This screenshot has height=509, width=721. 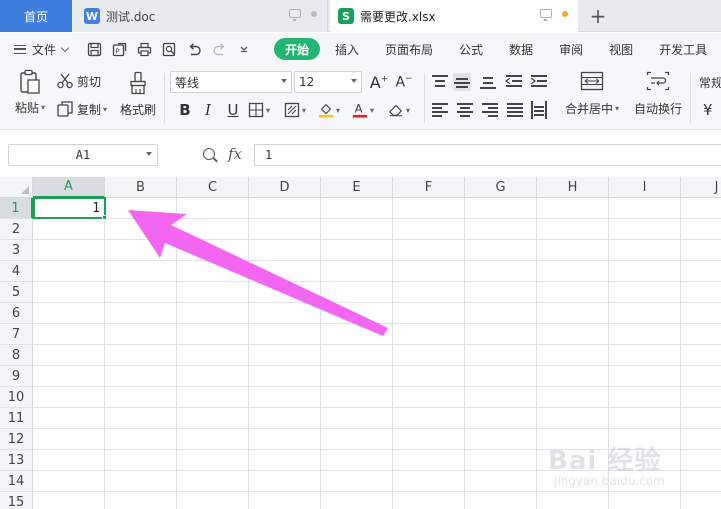 I want to click on align-top-icon, so click(x=440, y=82).